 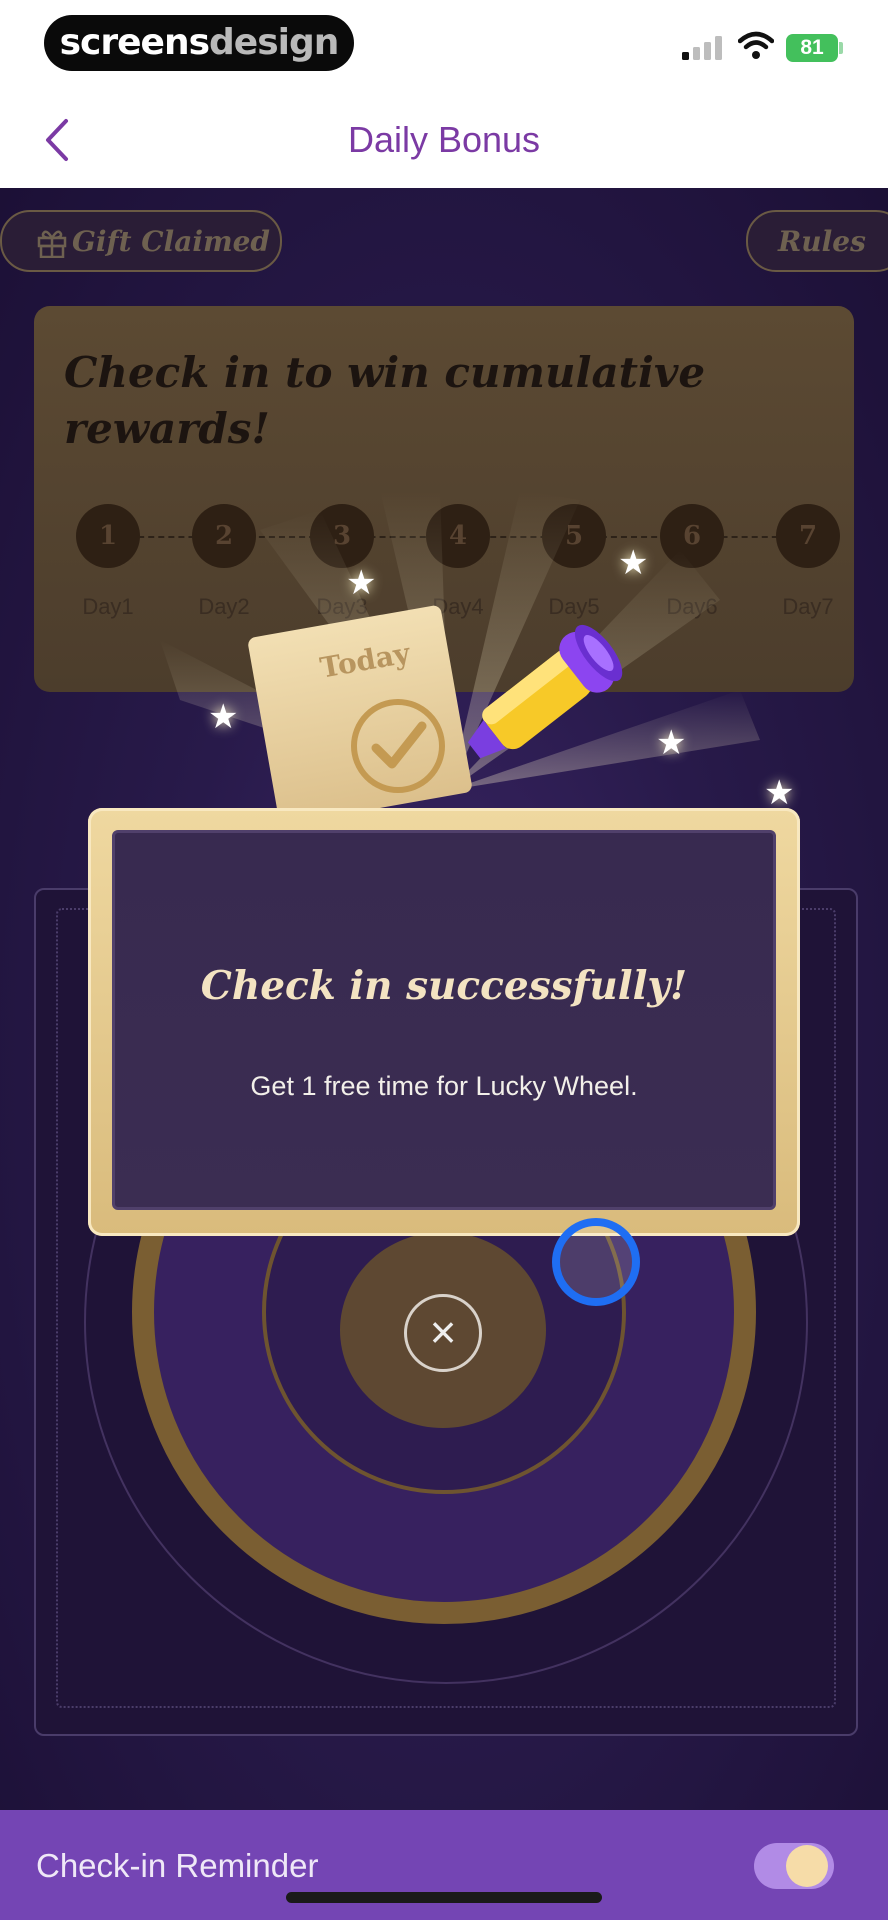 I want to click on modal-title: Check in successfully!, so click(x=444, y=986).